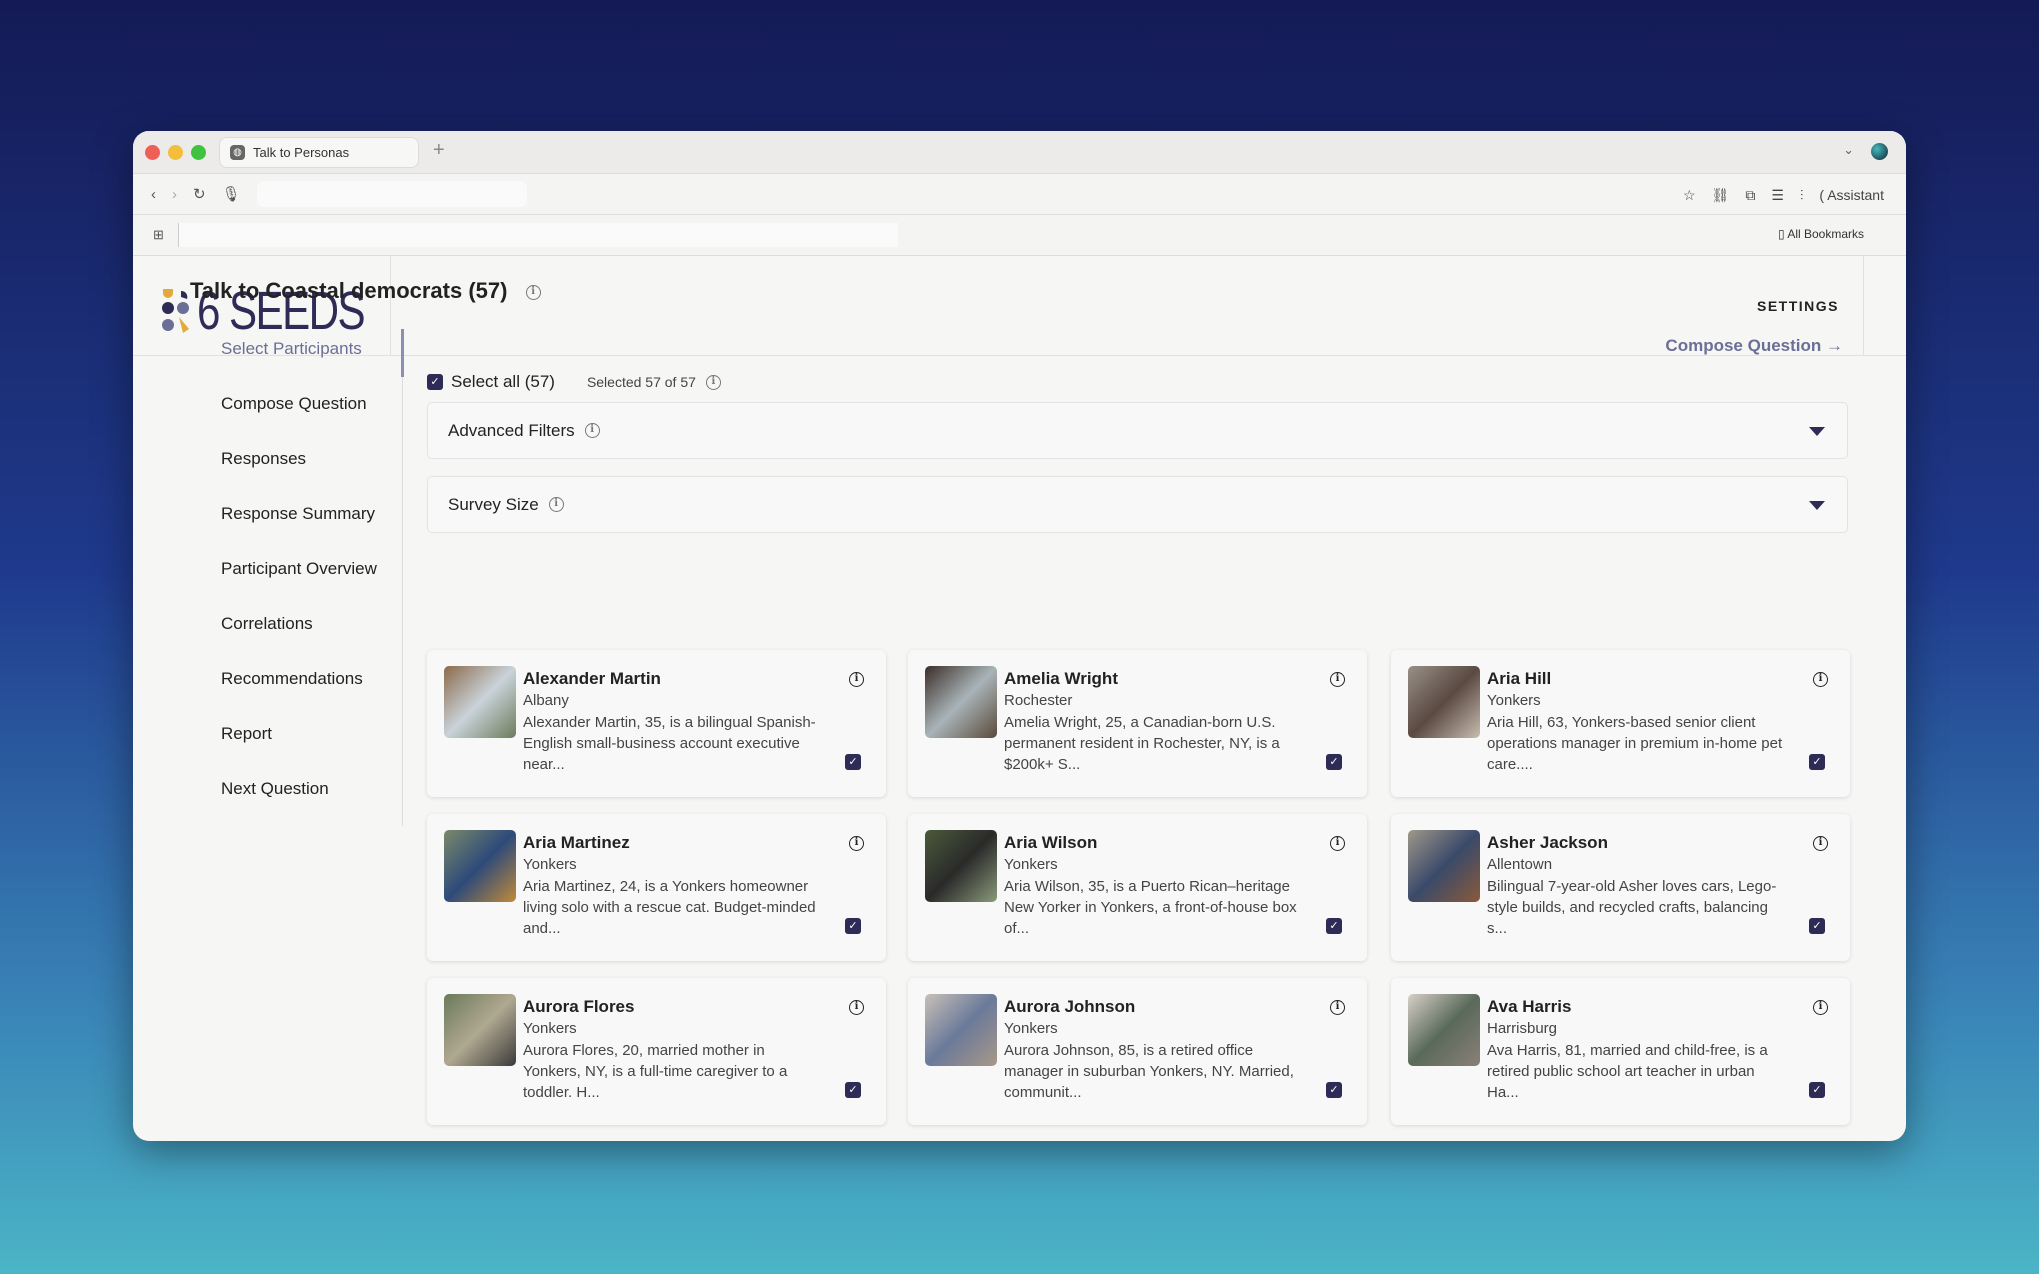 This screenshot has height=1274, width=2039. What do you see at coordinates (319, 152) in the screenshot?
I see `browser-tab: ◍ Talk to Personas` at bounding box center [319, 152].